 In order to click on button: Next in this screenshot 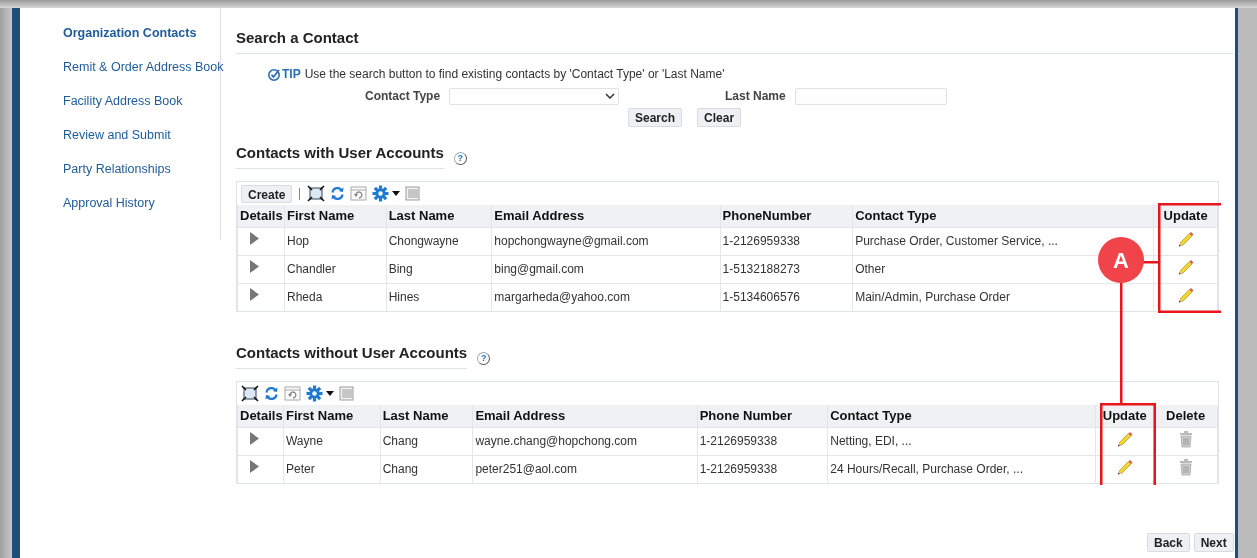, I will do `click(1213, 542)`.